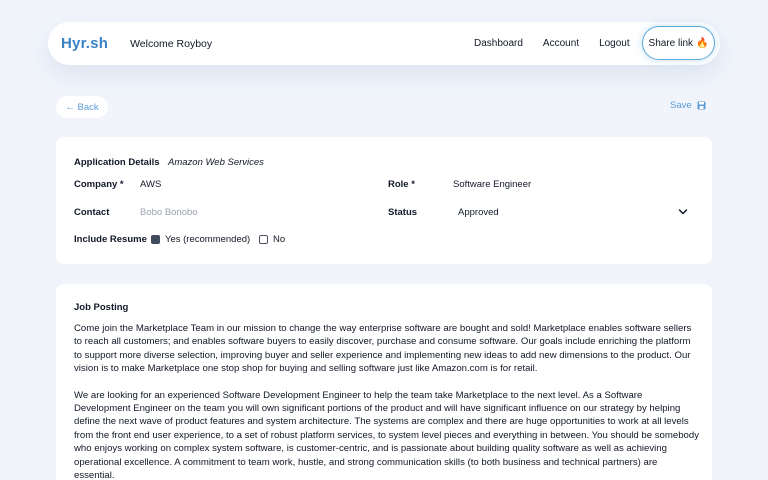  What do you see at coordinates (478, 212) in the screenshot?
I see `status-select: Approved` at bounding box center [478, 212].